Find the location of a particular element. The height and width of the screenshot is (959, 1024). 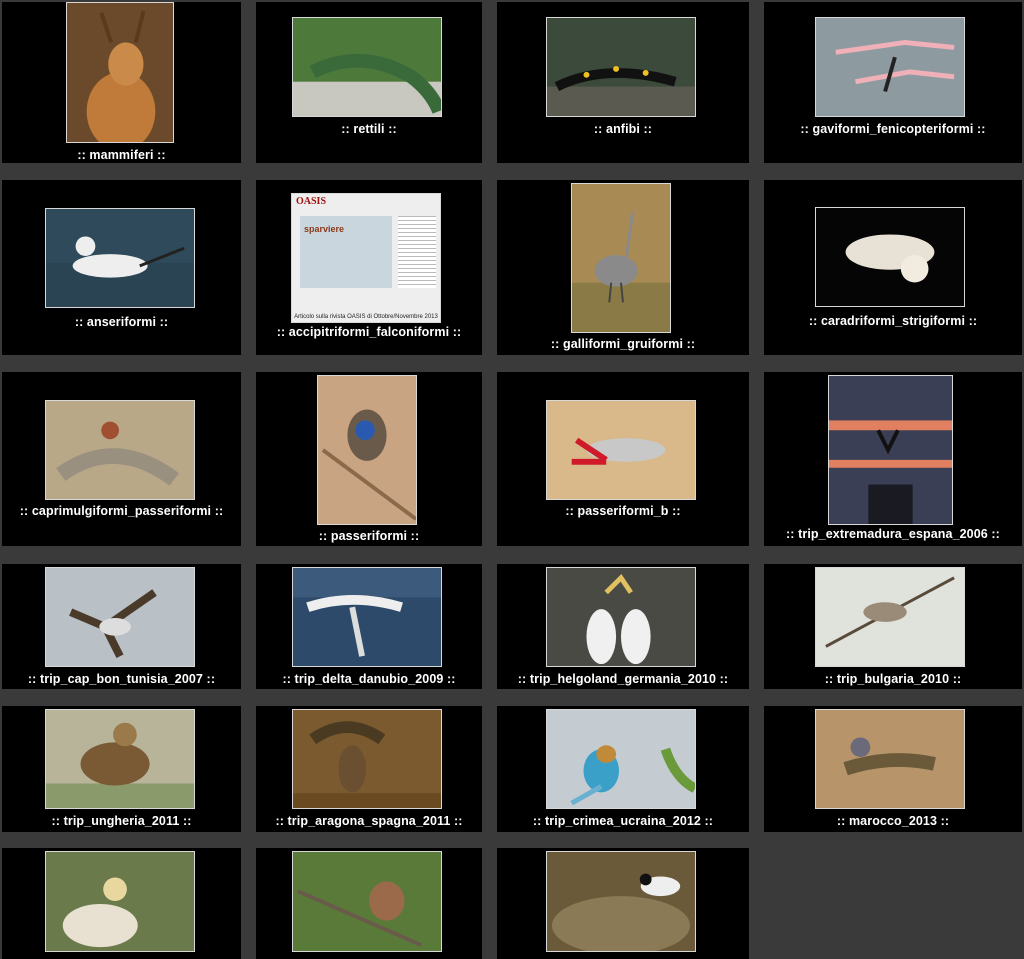

duck-photo-thumbnail is located at coordinates (120, 258).